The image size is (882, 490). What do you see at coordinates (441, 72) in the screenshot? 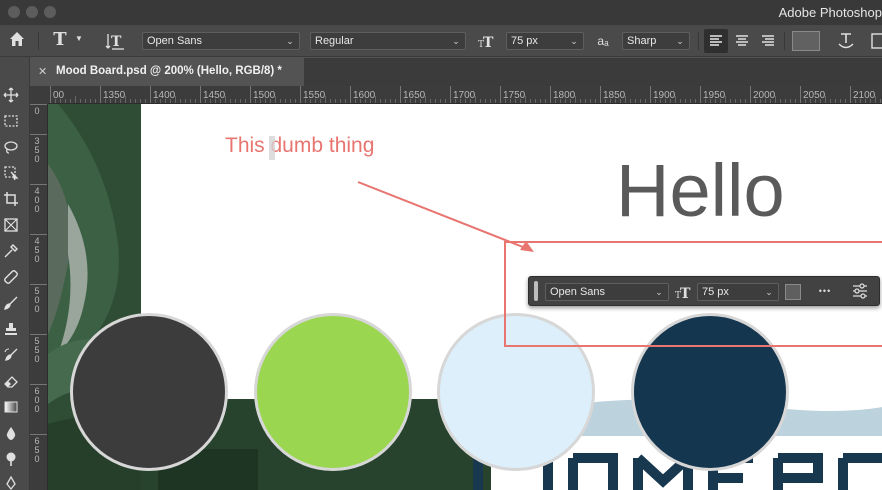
I see `document-tab-bar: ✕ Mood Board.psd @ 200% (Hello, RGB/8) *` at bounding box center [441, 72].